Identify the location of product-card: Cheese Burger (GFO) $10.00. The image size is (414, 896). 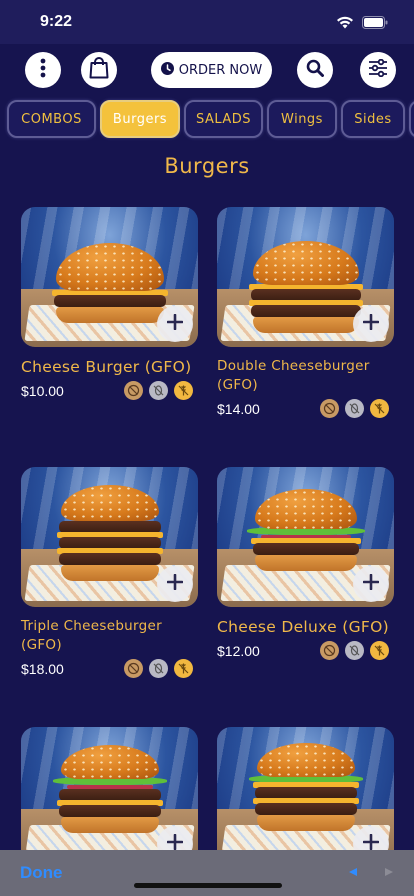
(109, 303).